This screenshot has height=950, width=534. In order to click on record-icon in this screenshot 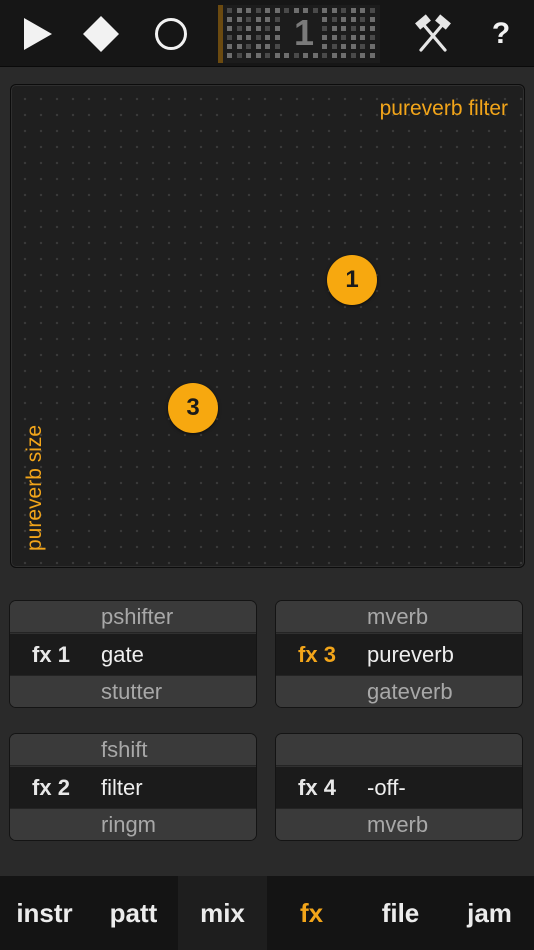, I will do `click(171, 33)`.